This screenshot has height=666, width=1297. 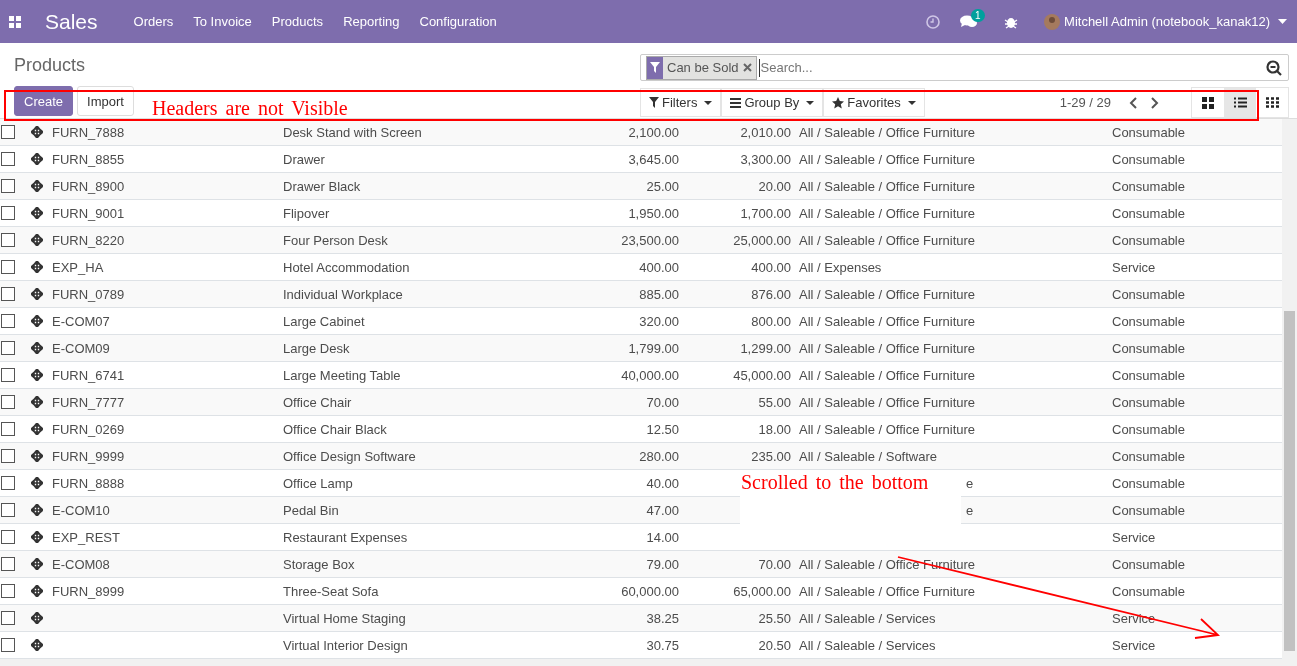 I want to click on create-button: Create, so click(x=44, y=101).